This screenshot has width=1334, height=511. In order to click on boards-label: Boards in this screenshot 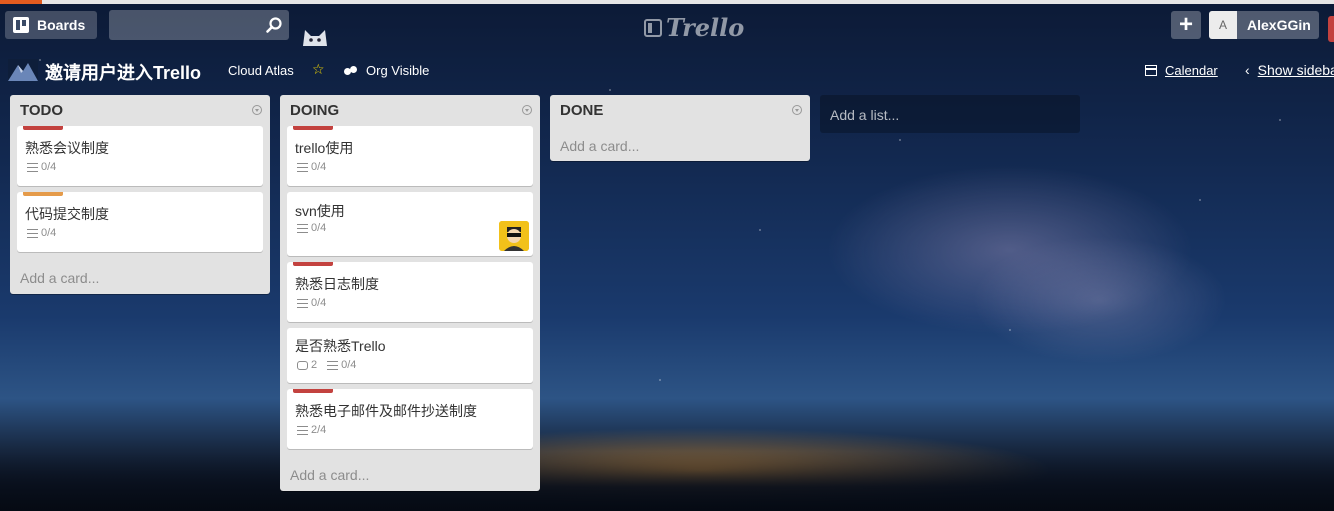, I will do `click(61, 25)`.